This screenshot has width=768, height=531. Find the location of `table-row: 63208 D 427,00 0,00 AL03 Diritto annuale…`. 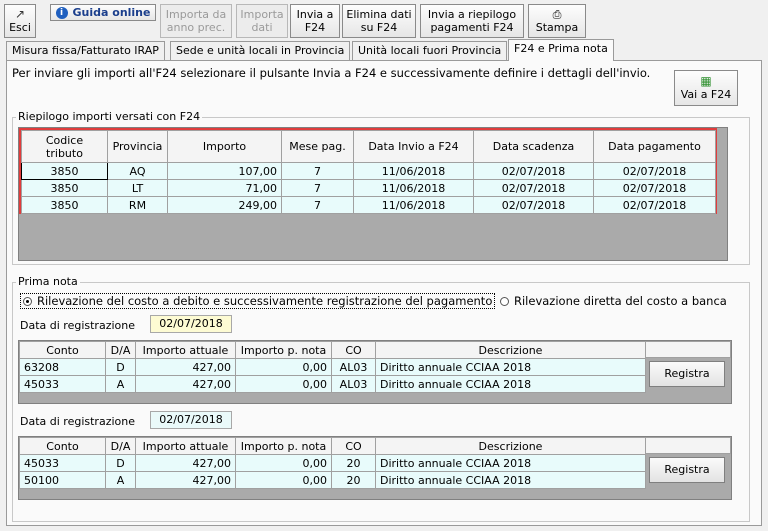

table-row: 63208 D 427,00 0,00 AL03 Diritto annuale… is located at coordinates (332, 367).